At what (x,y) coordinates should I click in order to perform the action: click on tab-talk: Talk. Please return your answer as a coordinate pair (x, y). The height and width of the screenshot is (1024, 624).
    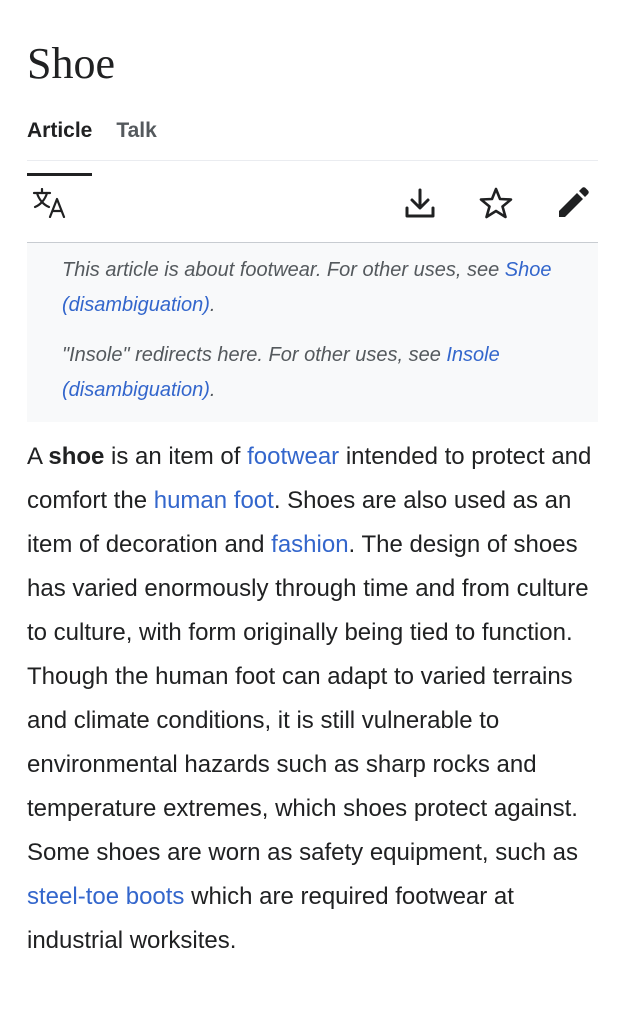
    Looking at the image, I should click on (136, 137).